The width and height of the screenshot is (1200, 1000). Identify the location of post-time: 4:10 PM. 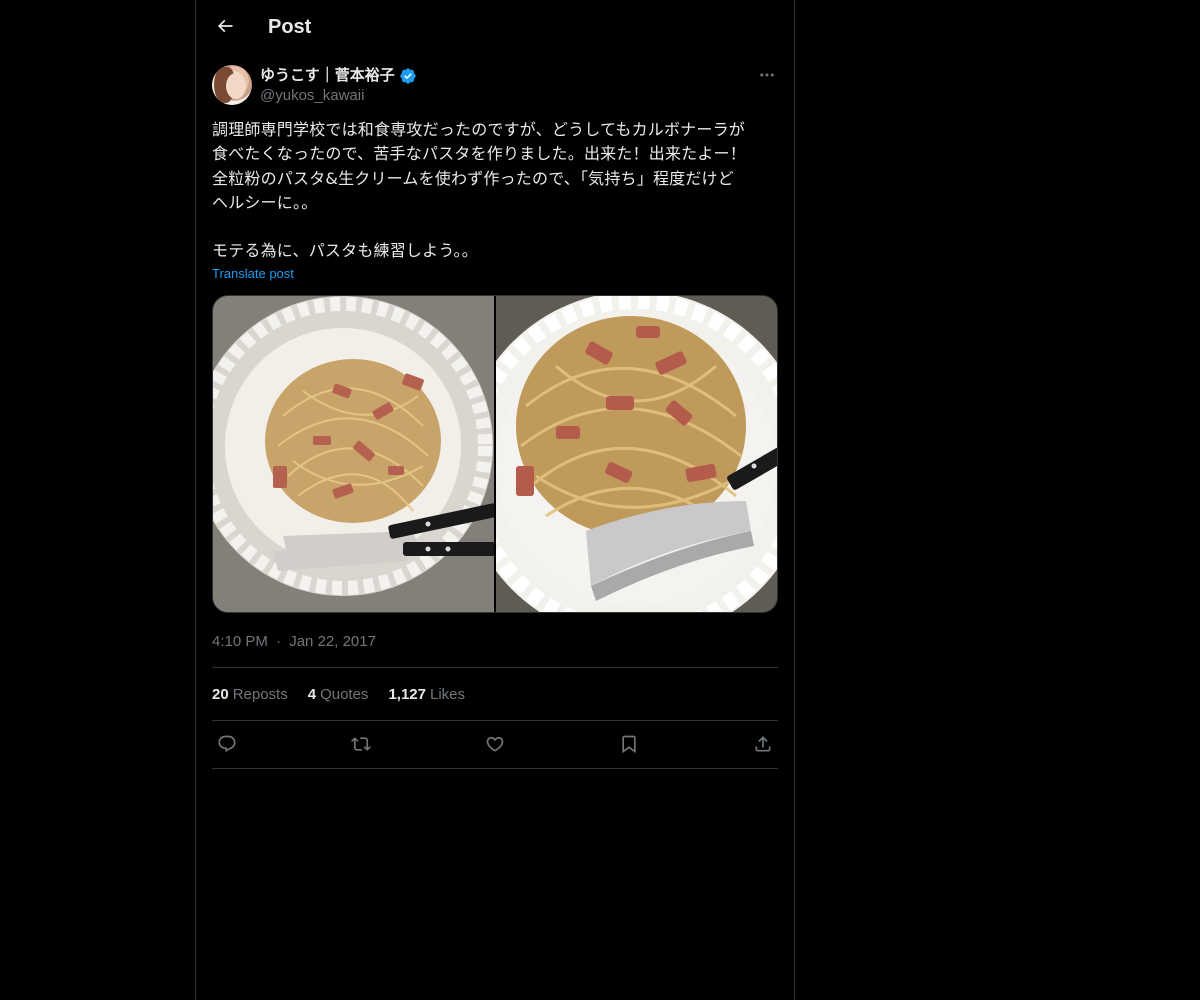
(240, 641).